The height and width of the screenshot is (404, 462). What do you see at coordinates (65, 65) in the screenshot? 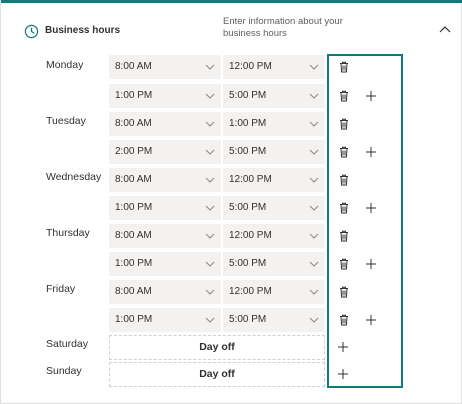
I see `day-label-monday: Monday` at bounding box center [65, 65].